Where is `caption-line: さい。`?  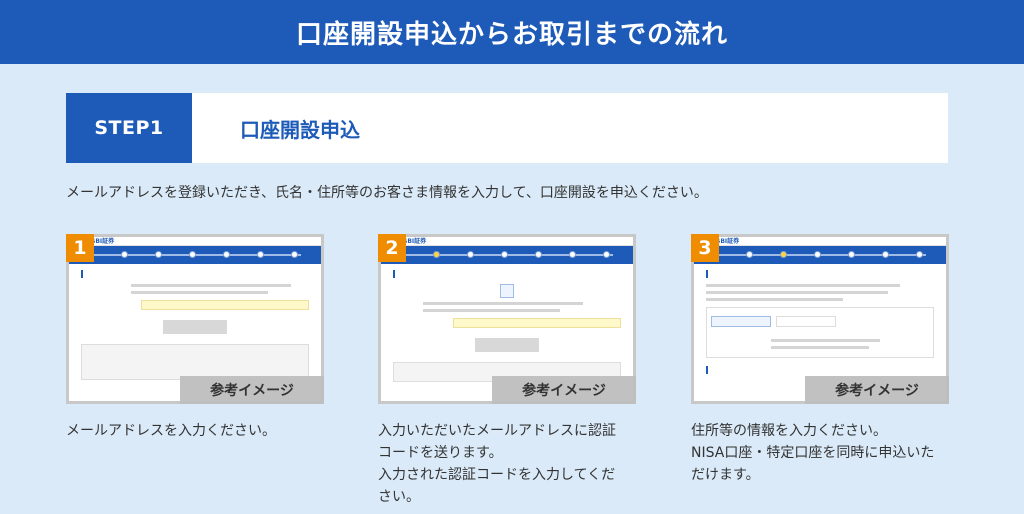 caption-line: さい。 is located at coordinates (399, 497).